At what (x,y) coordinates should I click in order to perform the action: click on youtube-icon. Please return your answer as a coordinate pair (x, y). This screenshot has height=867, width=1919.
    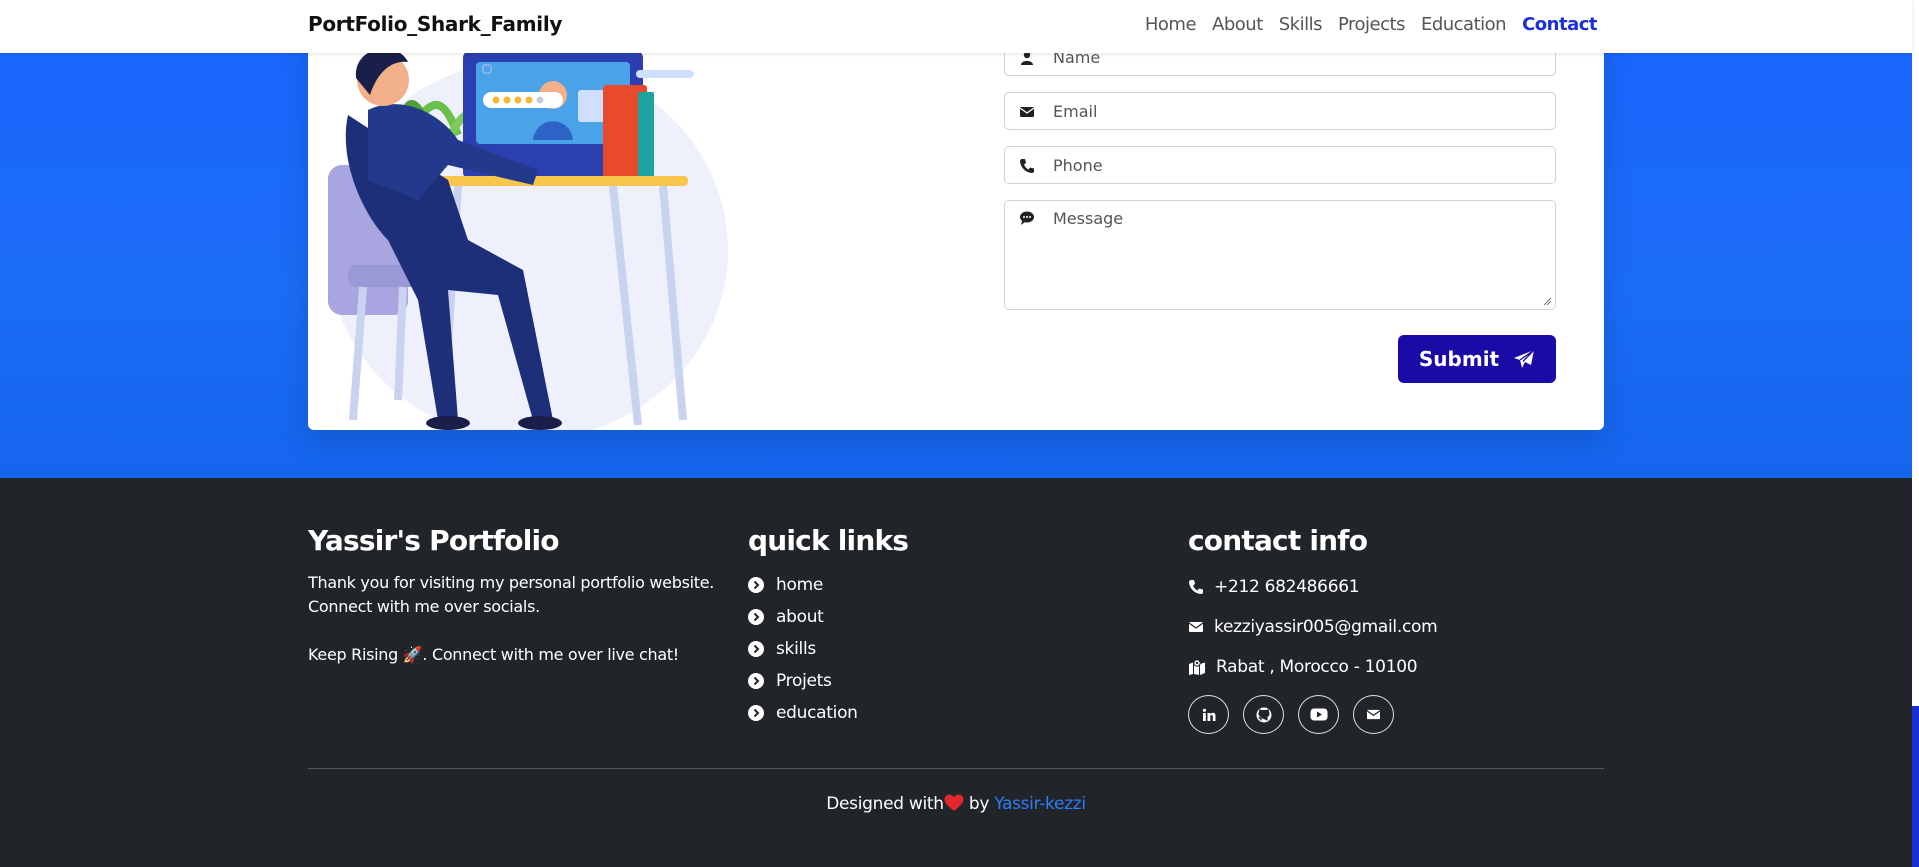
    Looking at the image, I should click on (1318, 714).